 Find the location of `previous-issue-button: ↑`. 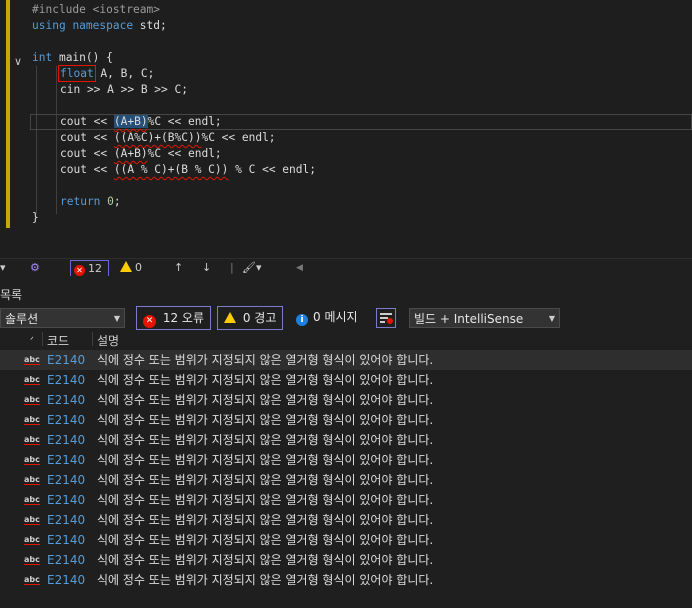

previous-issue-button: ↑ is located at coordinates (178, 268).